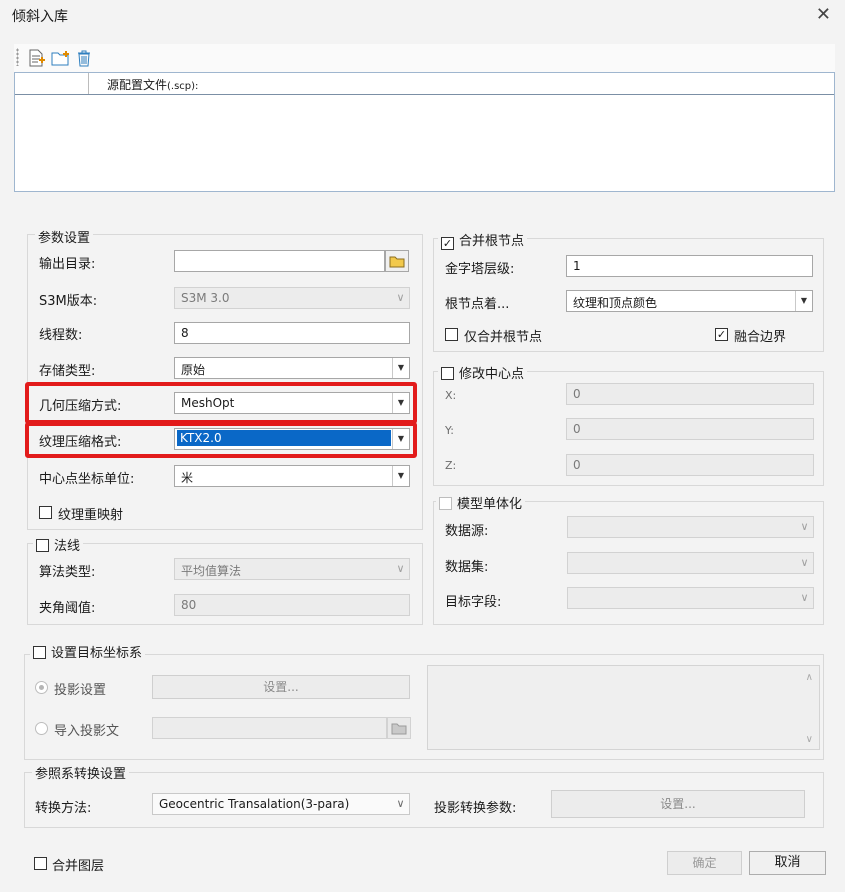 Image resolution: width=845 pixels, height=892 pixels. I want to click on model-individual-group-title: 模型单体化, so click(481, 502).